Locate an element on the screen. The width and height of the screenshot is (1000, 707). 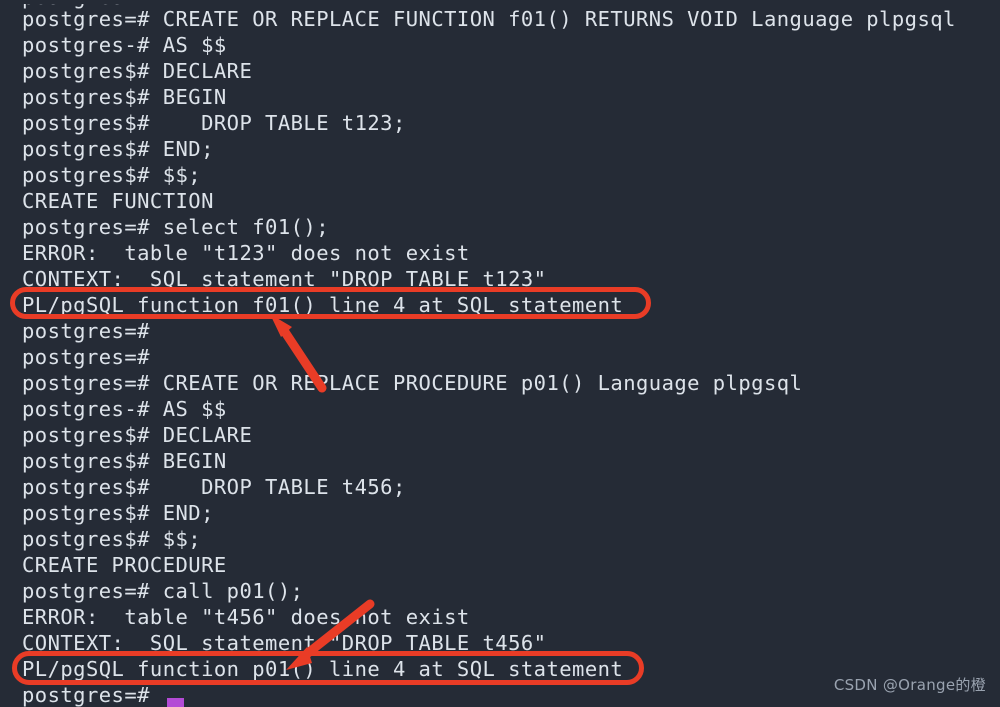
terminal-line: CREATE PROCEDURE is located at coordinates (124, 565).